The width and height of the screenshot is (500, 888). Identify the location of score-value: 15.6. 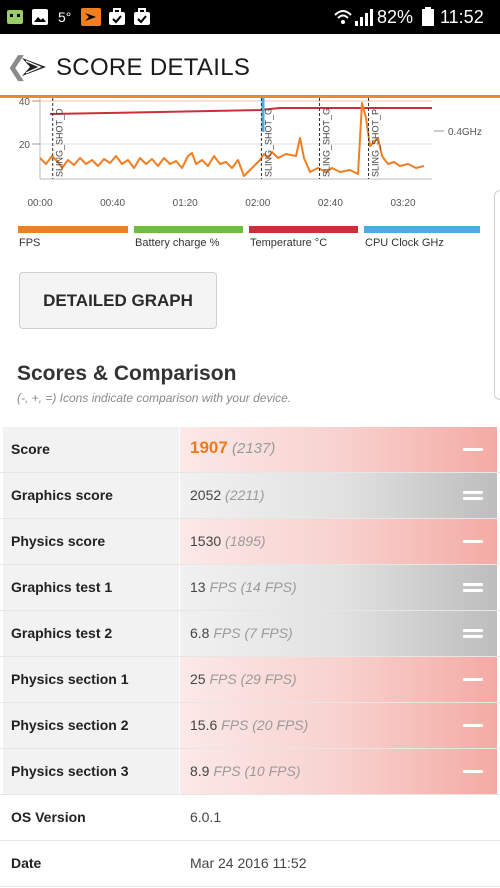
(204, 725).